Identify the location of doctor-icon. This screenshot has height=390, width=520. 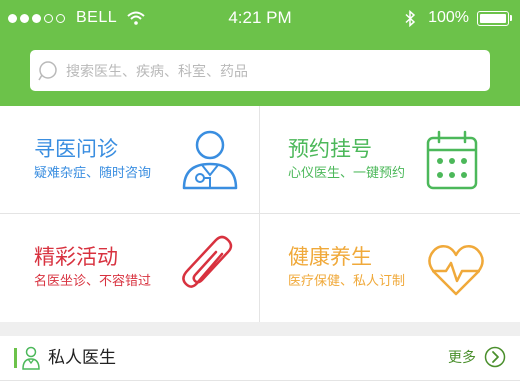
(210, 160).